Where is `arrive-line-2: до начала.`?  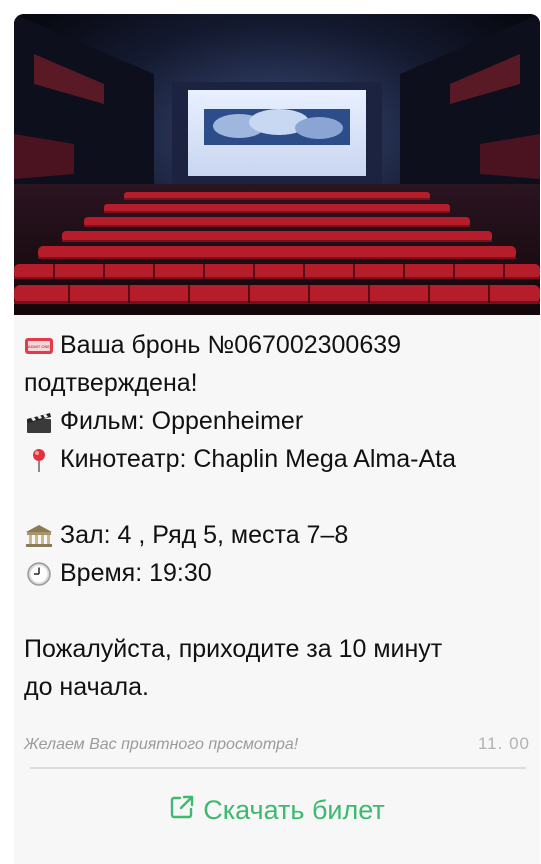
arrive-line-2: до начала. is located at coordinates (280, 687).